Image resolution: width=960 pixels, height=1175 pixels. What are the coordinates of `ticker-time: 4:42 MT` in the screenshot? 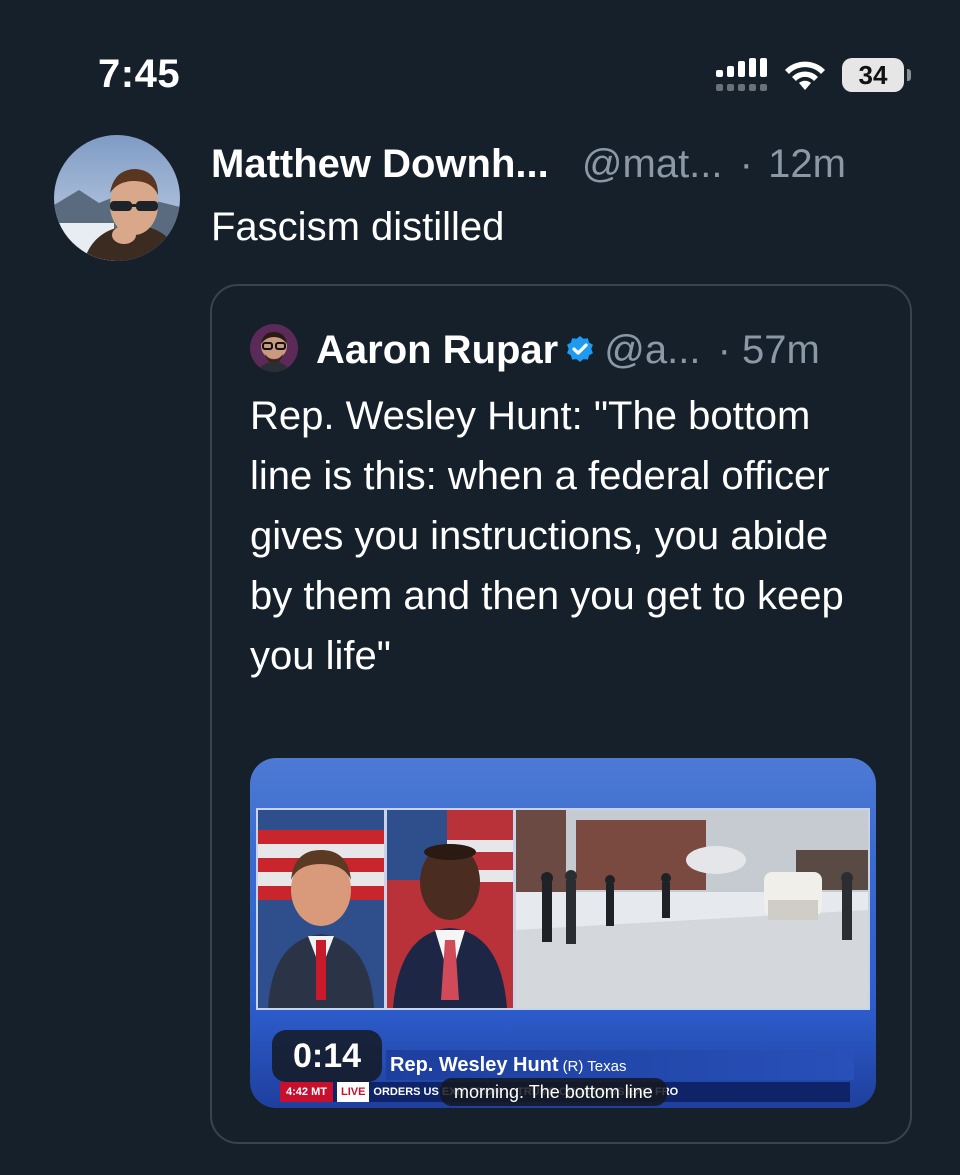 It's located at (306, 1092).